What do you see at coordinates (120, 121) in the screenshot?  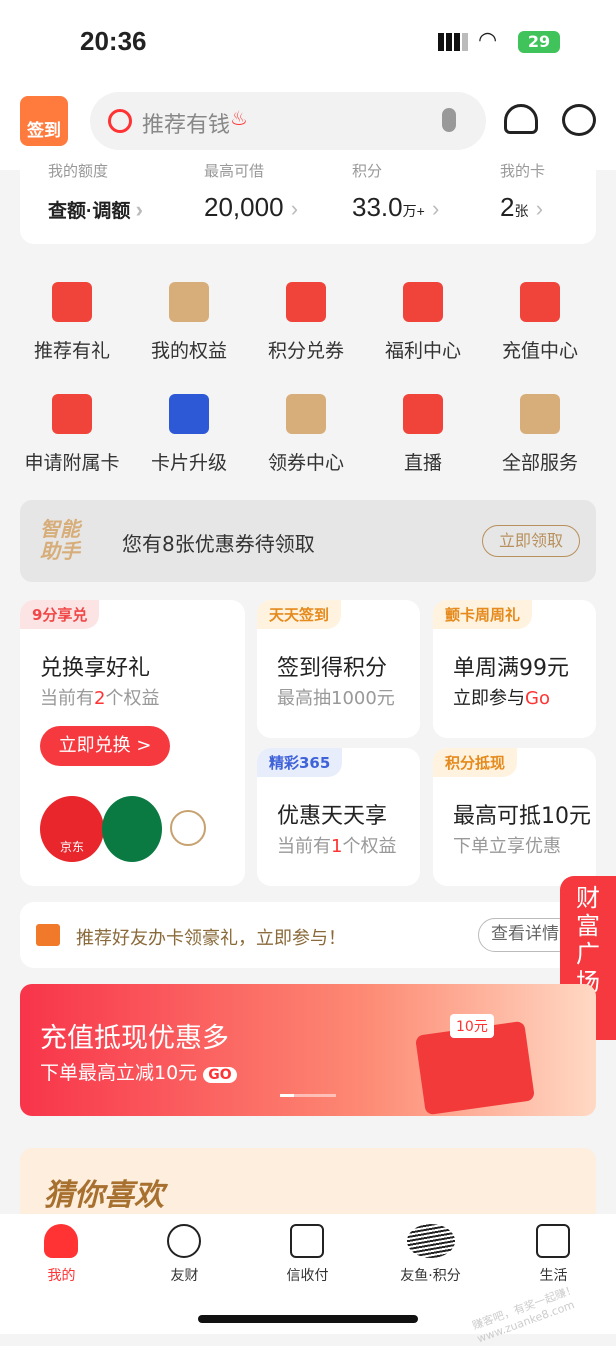 I see `search-icon` at bounding box center [120, 121].